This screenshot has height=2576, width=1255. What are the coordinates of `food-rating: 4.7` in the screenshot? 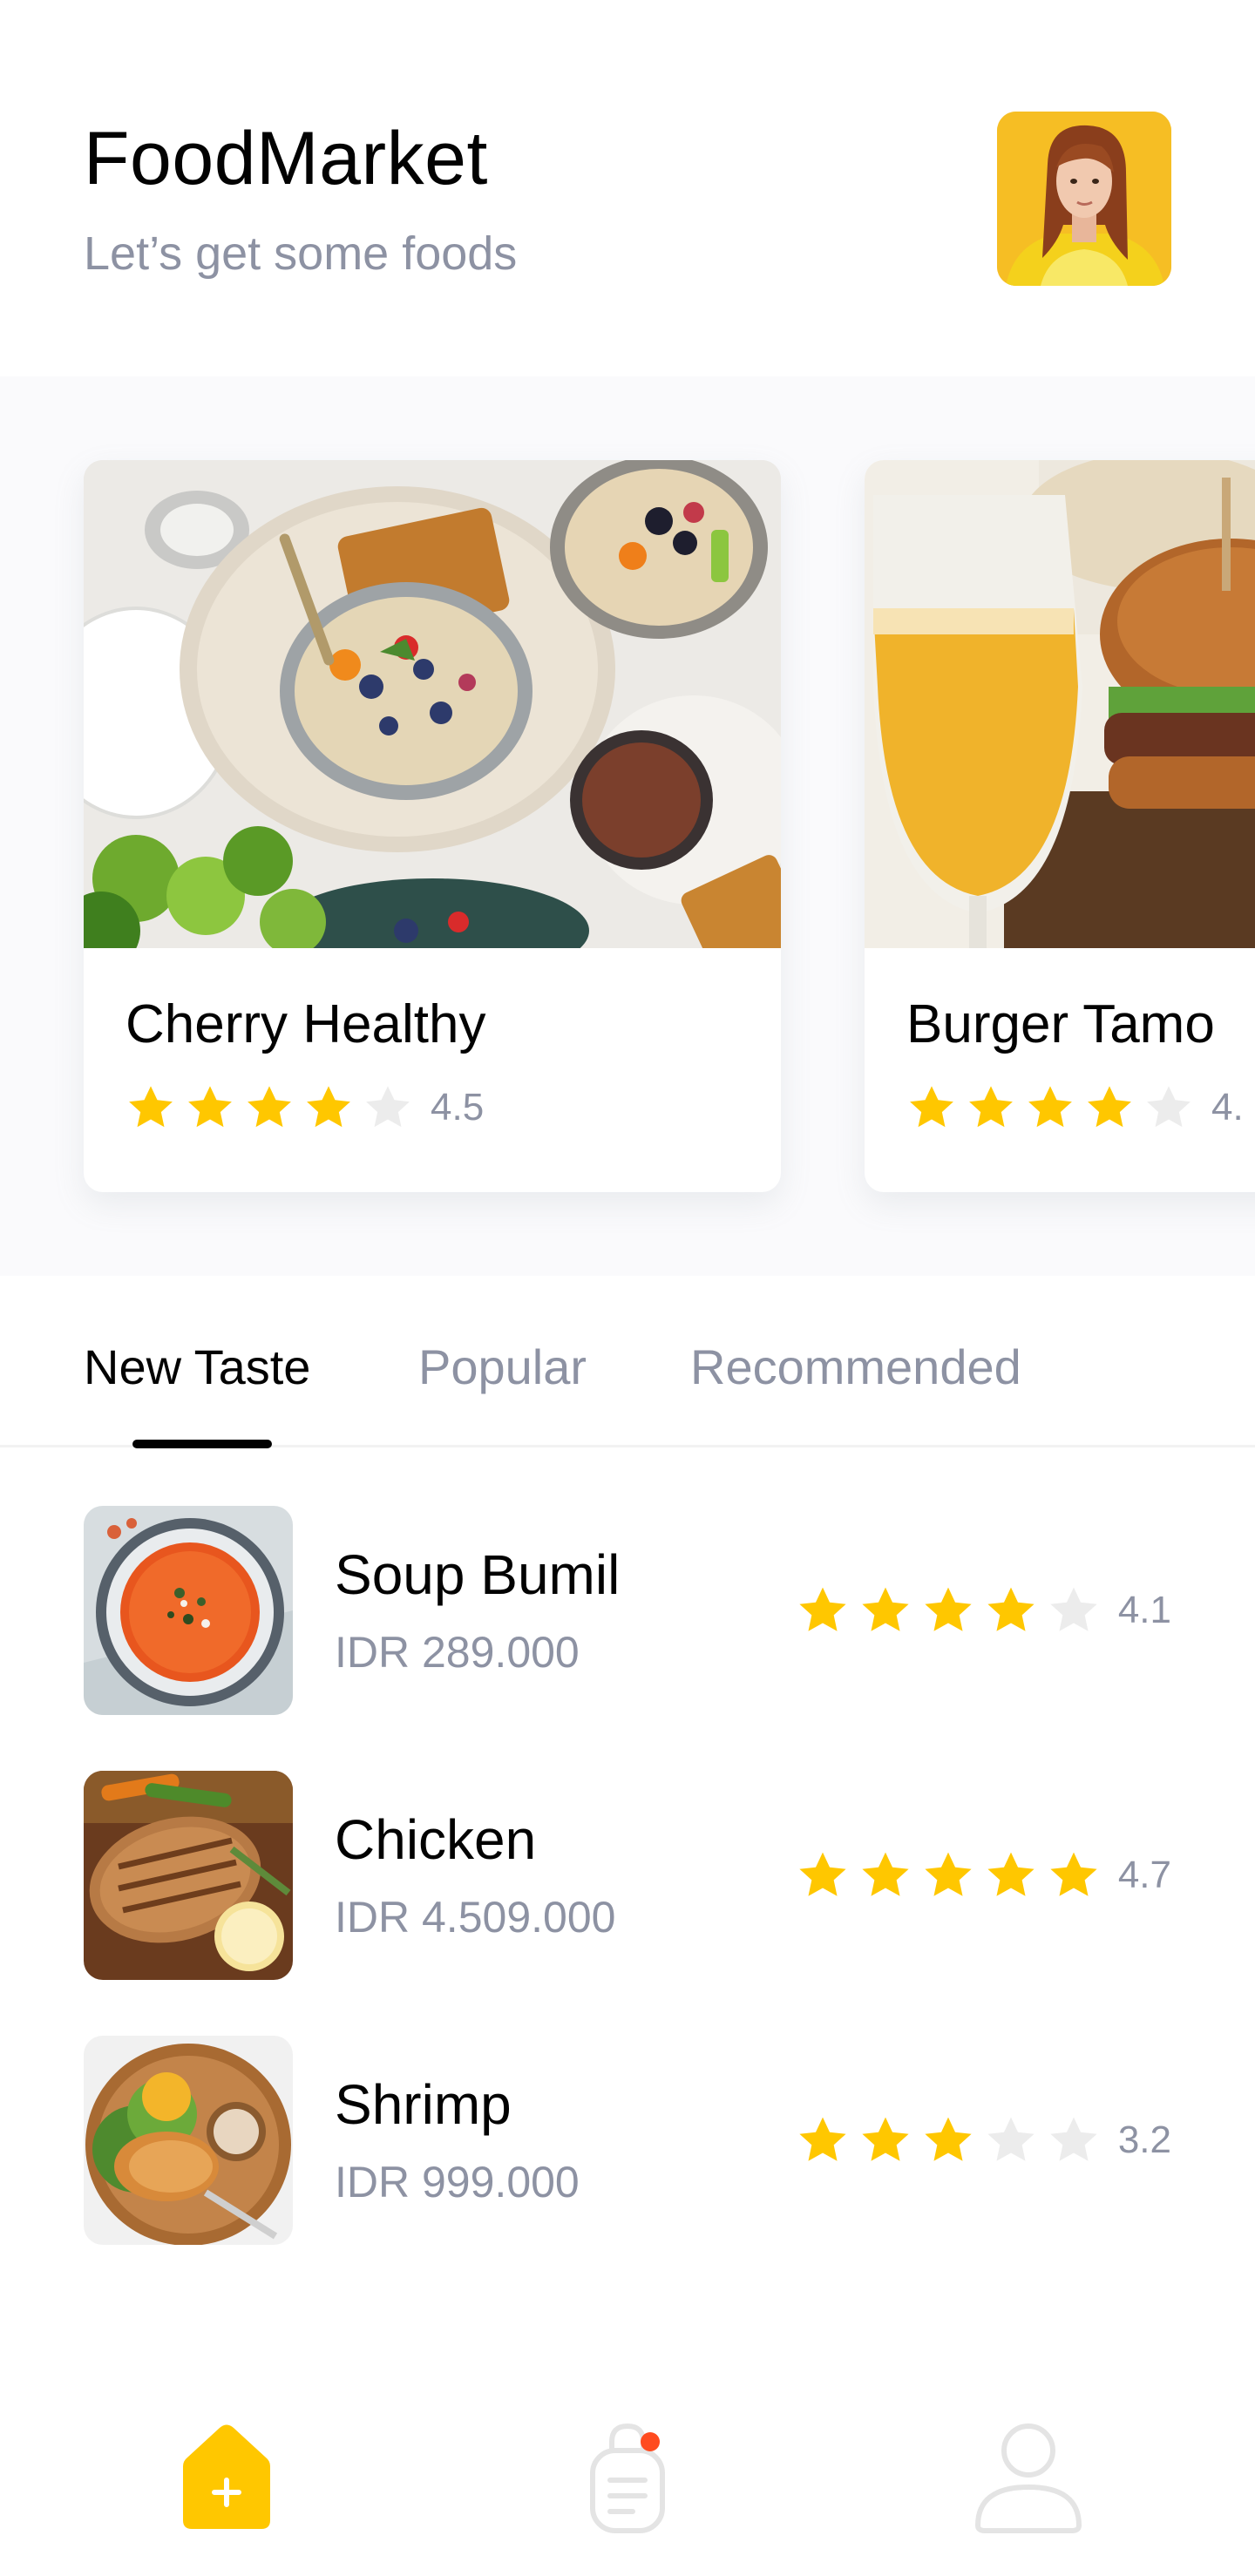 It's located at (983, 1875).